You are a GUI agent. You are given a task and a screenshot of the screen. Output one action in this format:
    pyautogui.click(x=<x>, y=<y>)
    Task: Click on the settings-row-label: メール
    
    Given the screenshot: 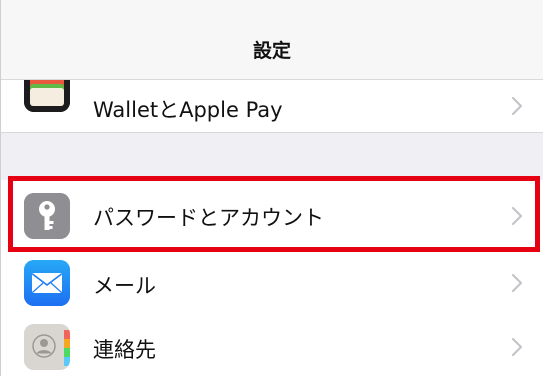 What is the action you would take?
    pyautogui.click(x=124, y=286)
    